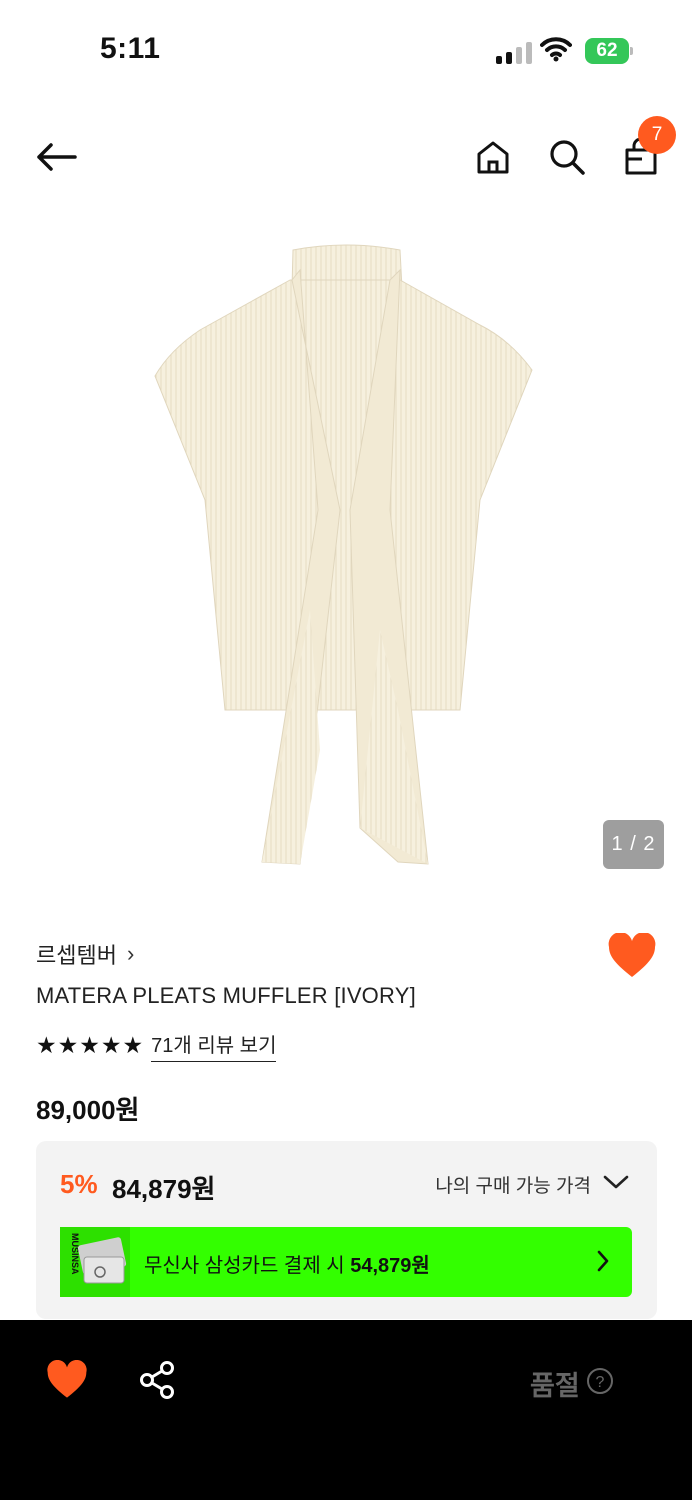 This screenshot has height=1500, width=692. Describe the element at coordinates (130, 953) in the screenshot. I see `chevron-right-icon: ›` at that location.